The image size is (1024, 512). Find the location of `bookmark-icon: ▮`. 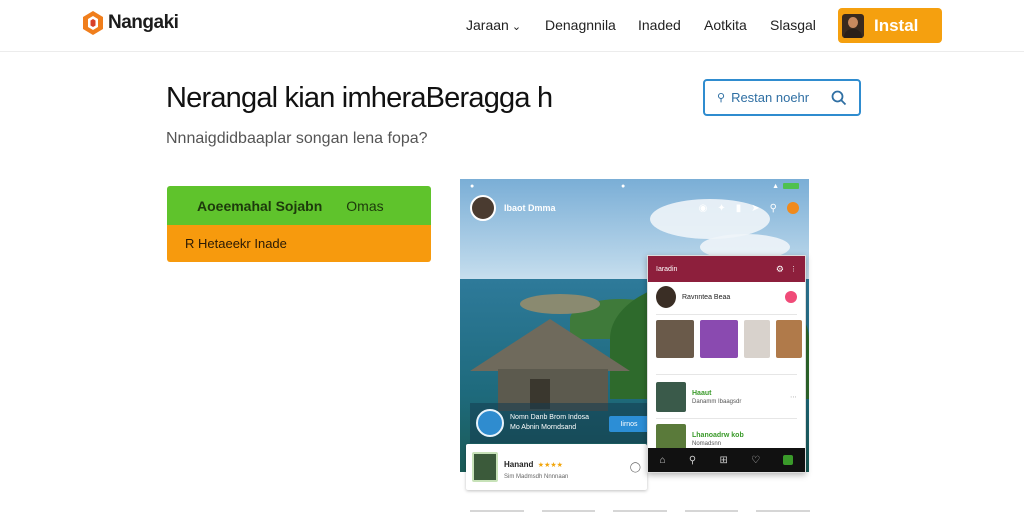

bookmark-icon: ▮ is located at coordinates (739, 208).